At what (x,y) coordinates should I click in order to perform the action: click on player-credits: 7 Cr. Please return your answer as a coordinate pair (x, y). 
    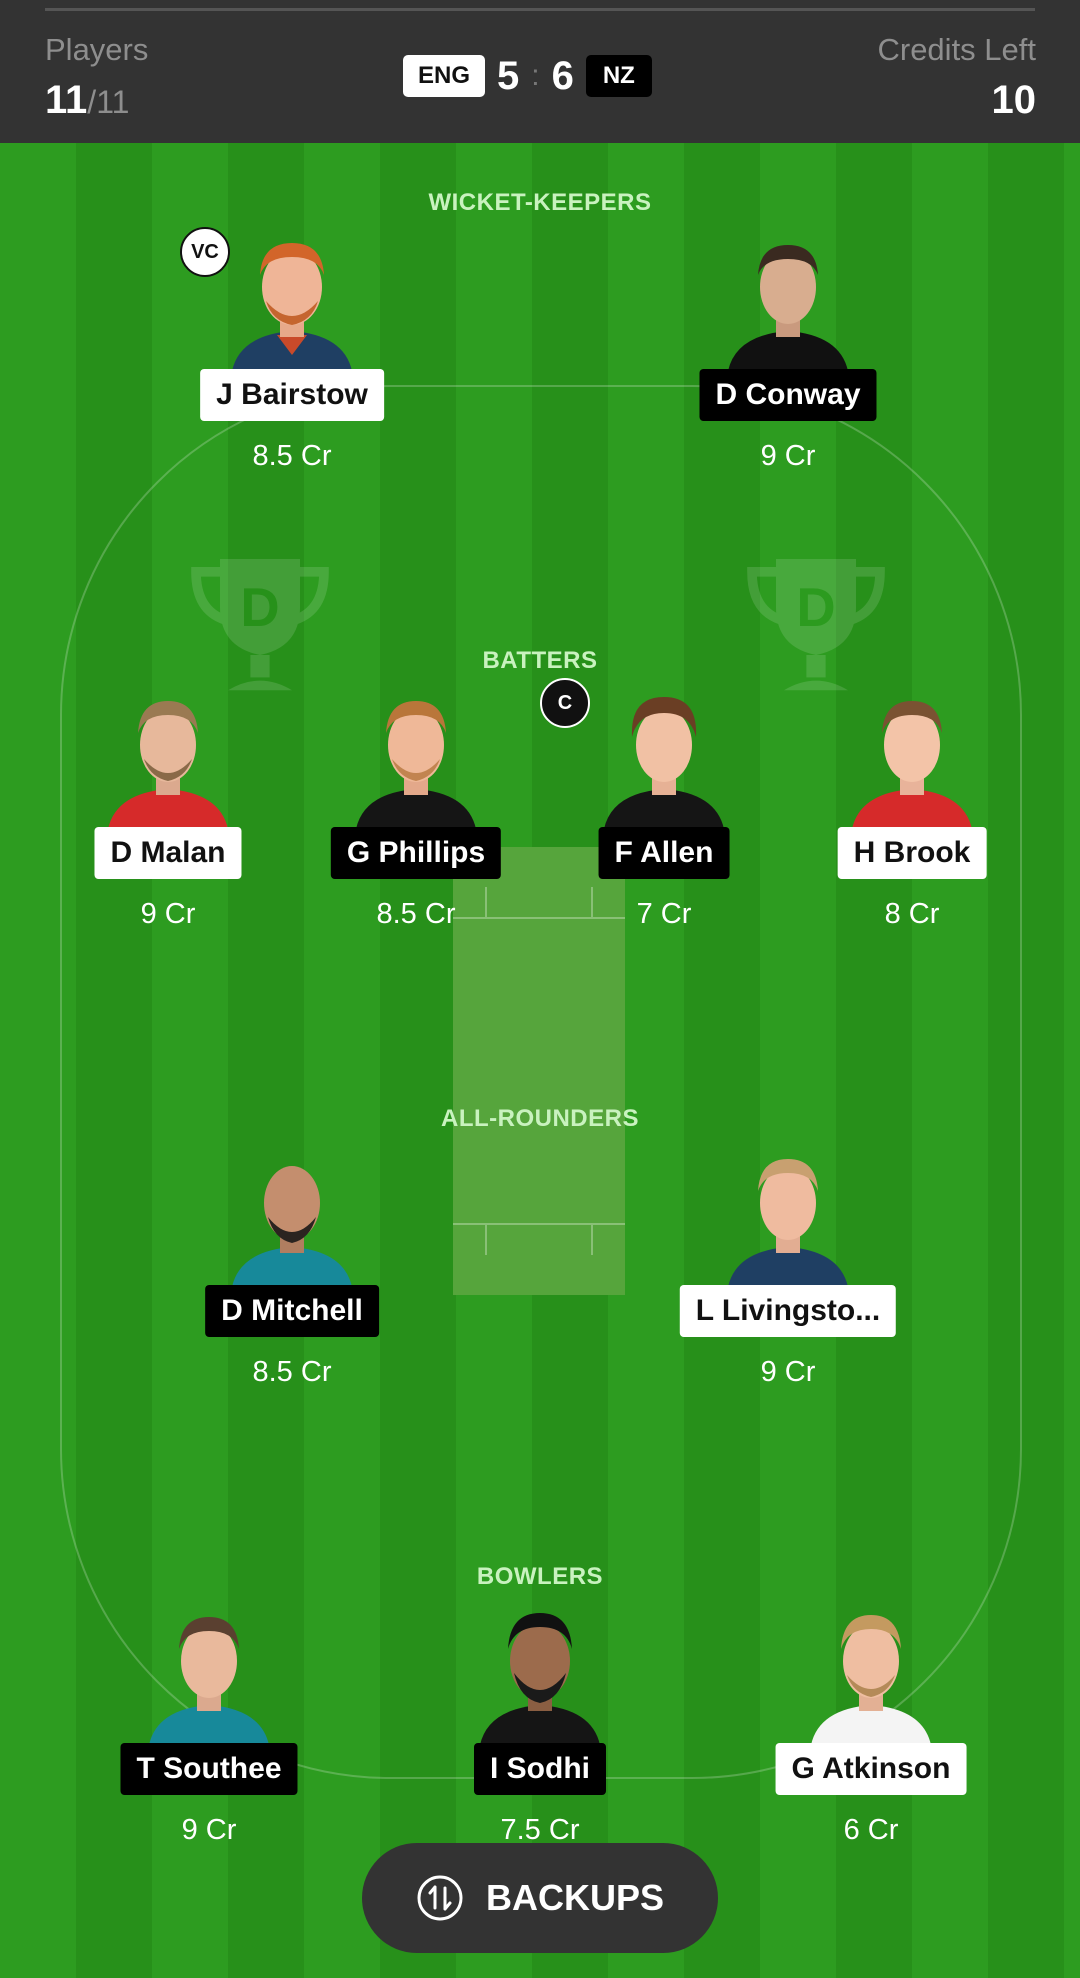
    Looking at the image, I should click on (664, 914).